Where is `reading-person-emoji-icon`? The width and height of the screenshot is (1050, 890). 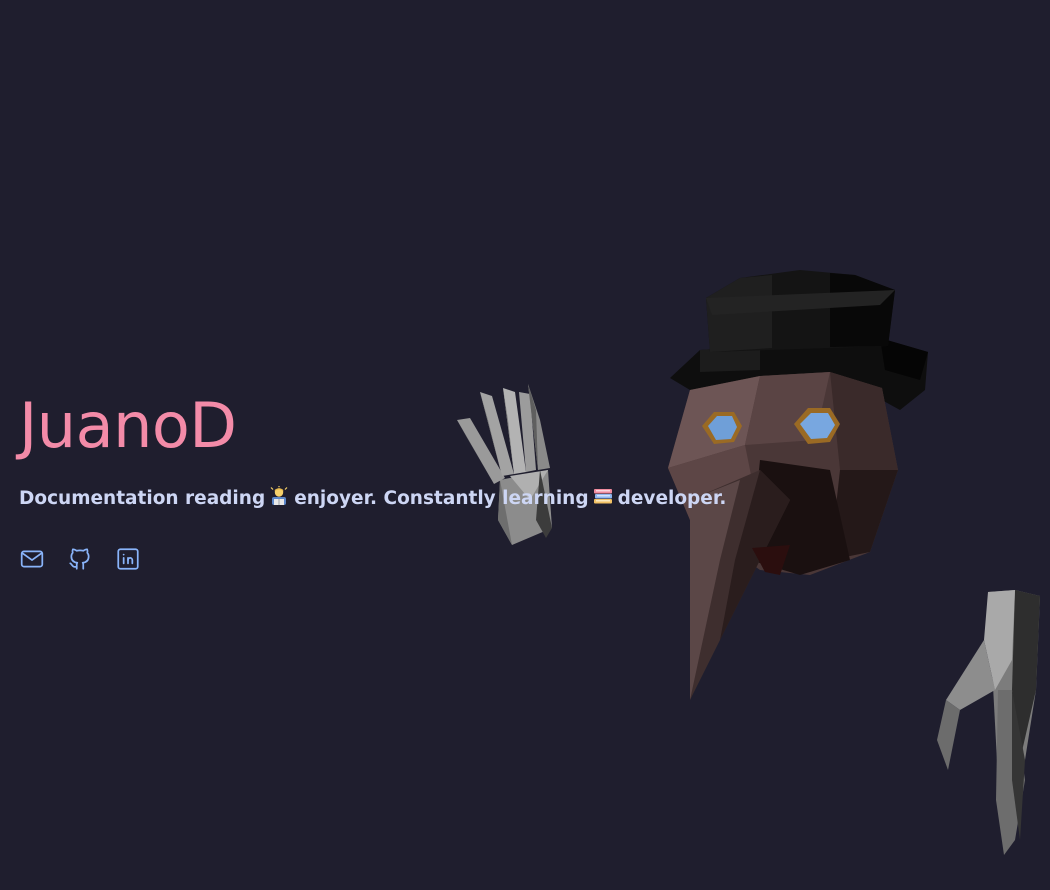
reading-person-emoji-icon is located at coordinates (279, 495).